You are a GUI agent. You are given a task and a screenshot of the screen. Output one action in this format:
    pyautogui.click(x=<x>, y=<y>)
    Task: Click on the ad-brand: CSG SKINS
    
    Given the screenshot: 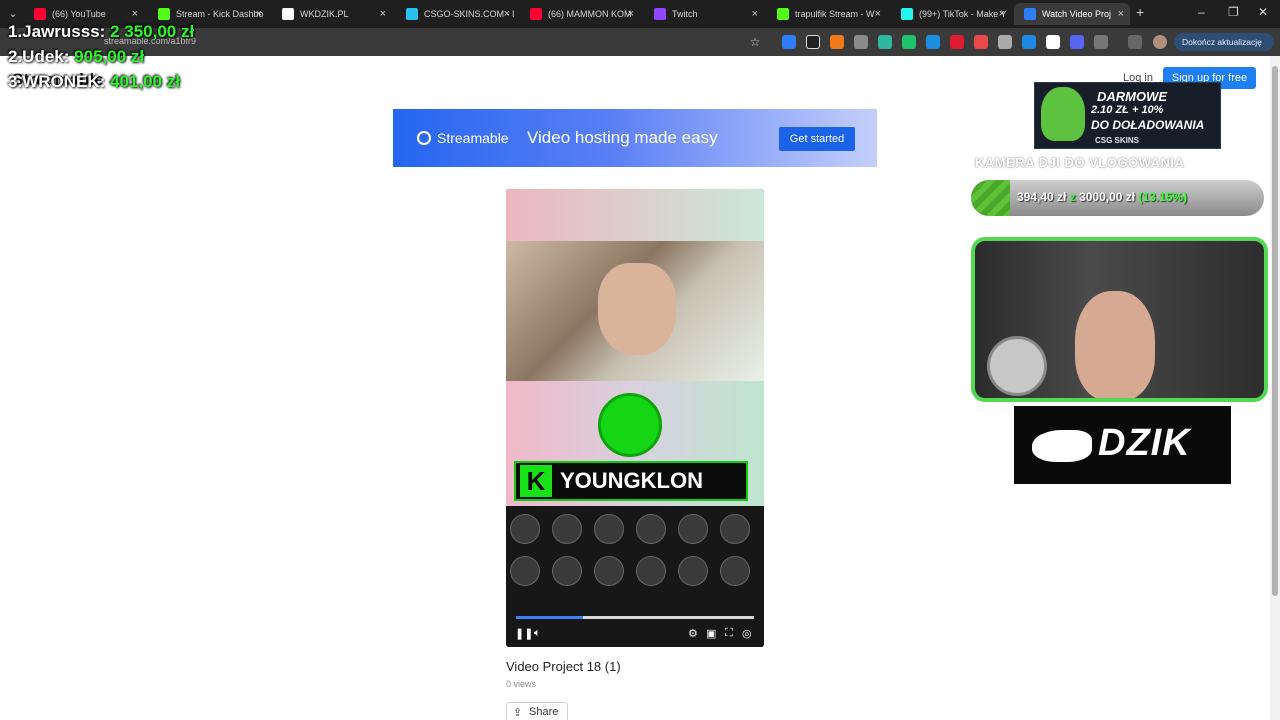 What is the action you would take?
    pyautogui.click(x=1117, y=140)
    